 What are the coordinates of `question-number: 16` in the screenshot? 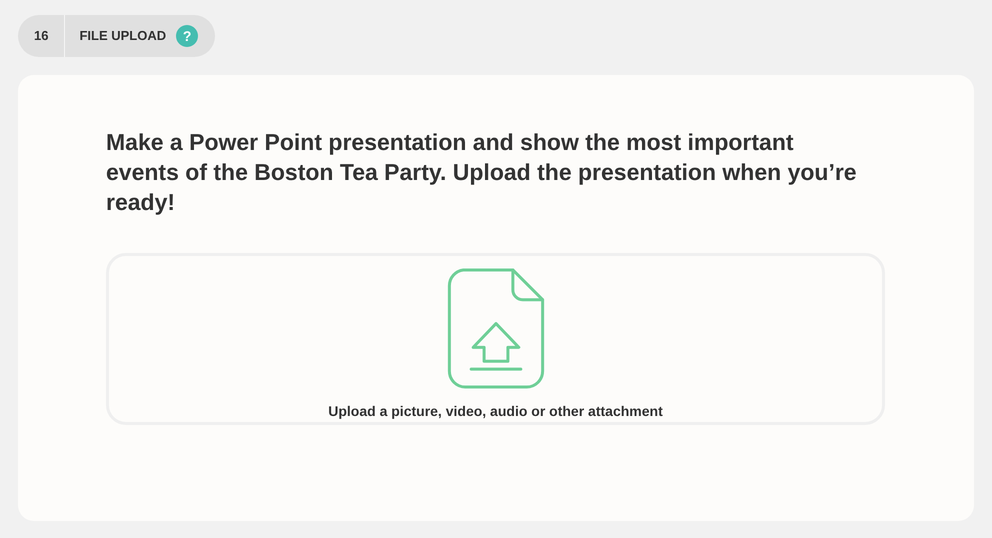 It's located at (42, 36).